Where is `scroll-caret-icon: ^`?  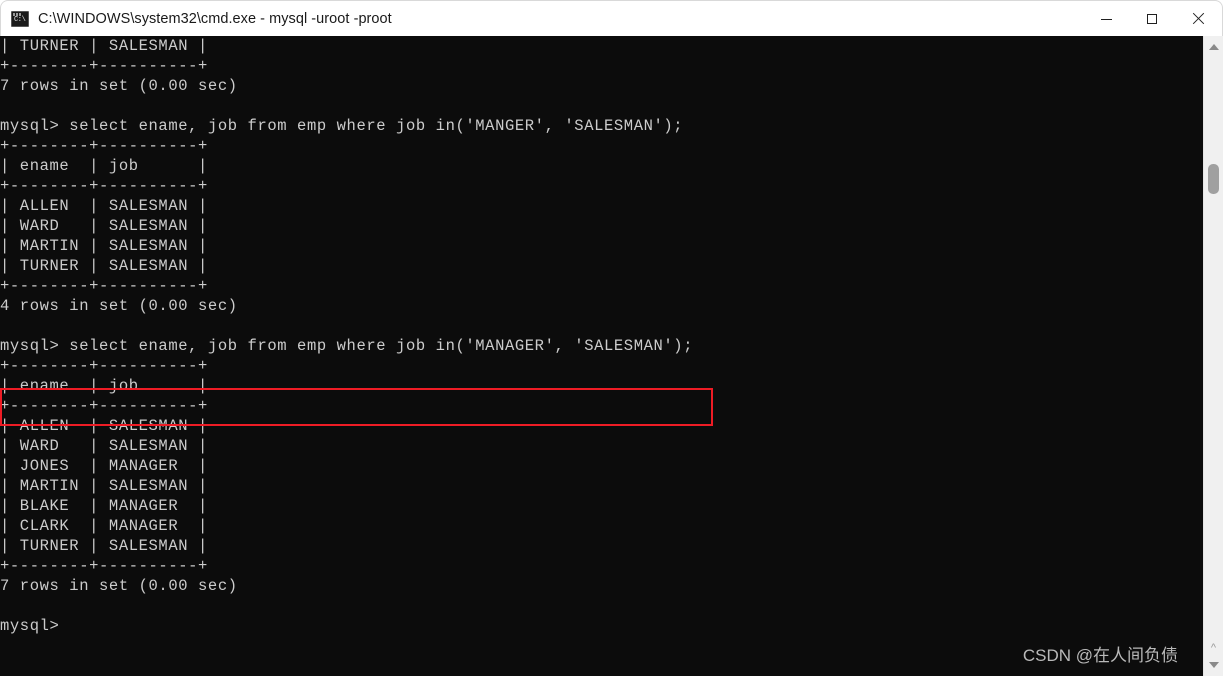 scroll-caret-icon: ^ is located at coordinates (1213, 648).